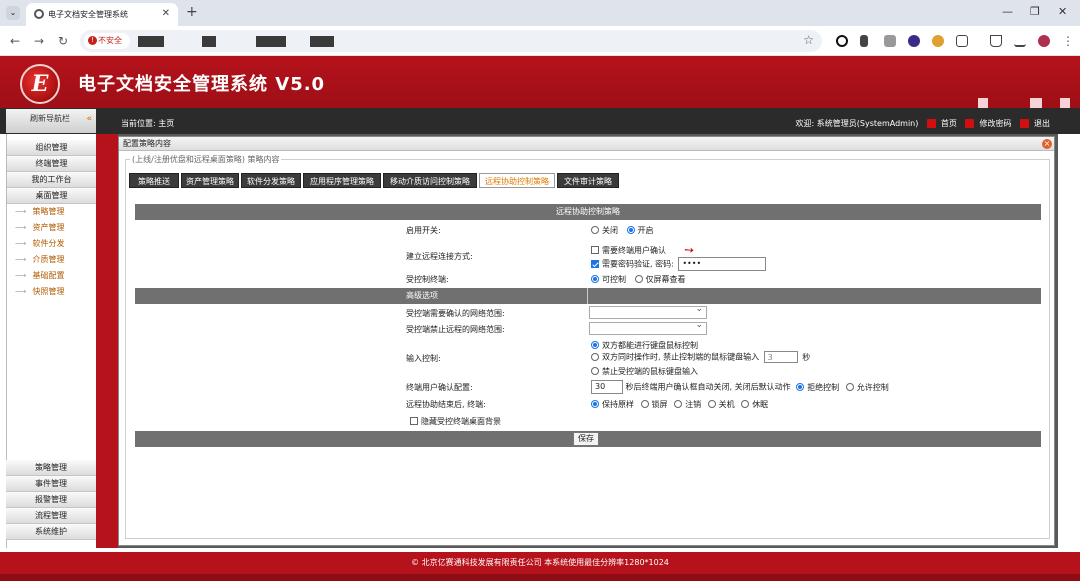 The image size is (1080, 581). What do you see at coordinates (451, 41) in the screenshot?
I see `address-bar: 不安全 ☆` at bounding box center [451, 41].